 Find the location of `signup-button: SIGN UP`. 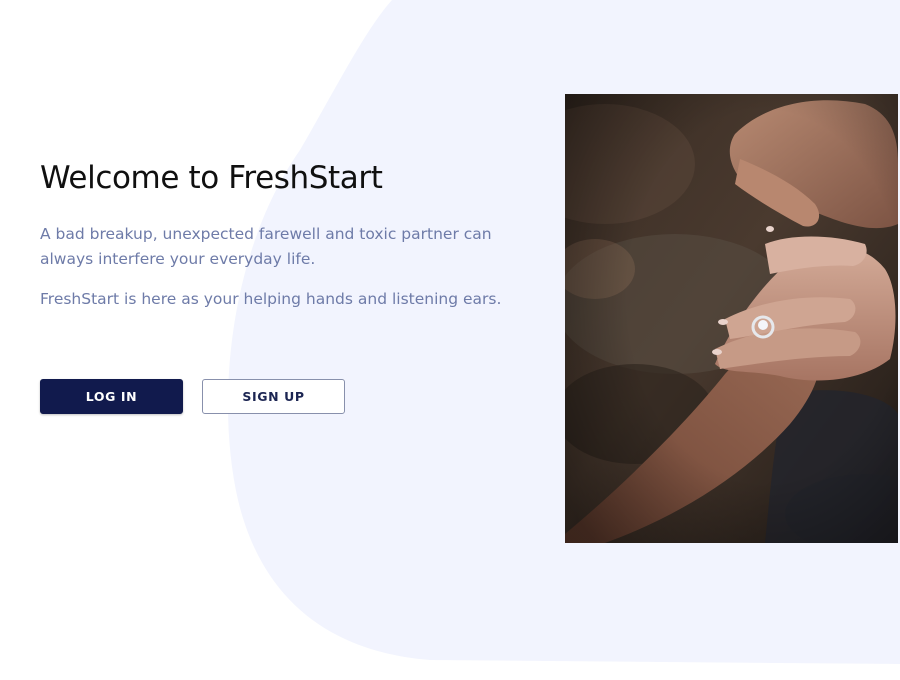

signup-button: SIGN UP is located at coordinates (273, 396).